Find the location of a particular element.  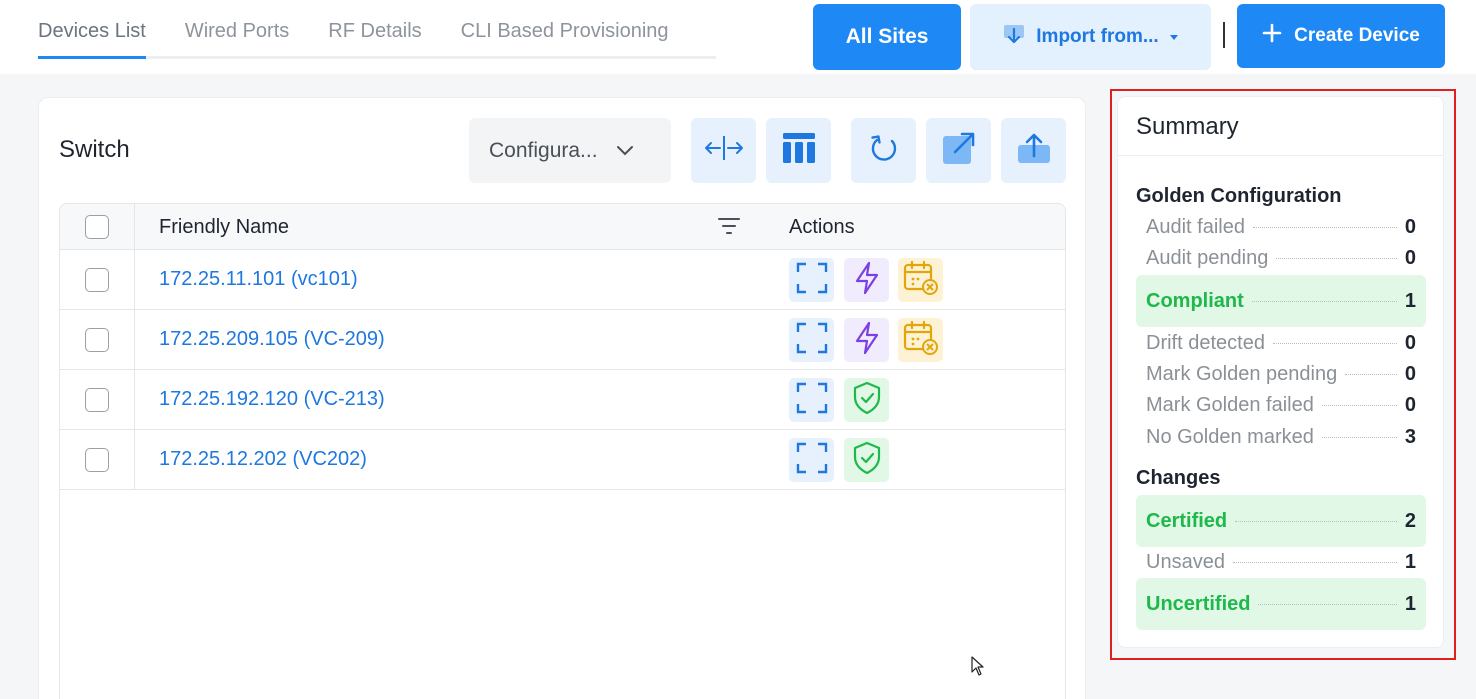

summary-item-value: 1 is located at coordinates (1410, 562).